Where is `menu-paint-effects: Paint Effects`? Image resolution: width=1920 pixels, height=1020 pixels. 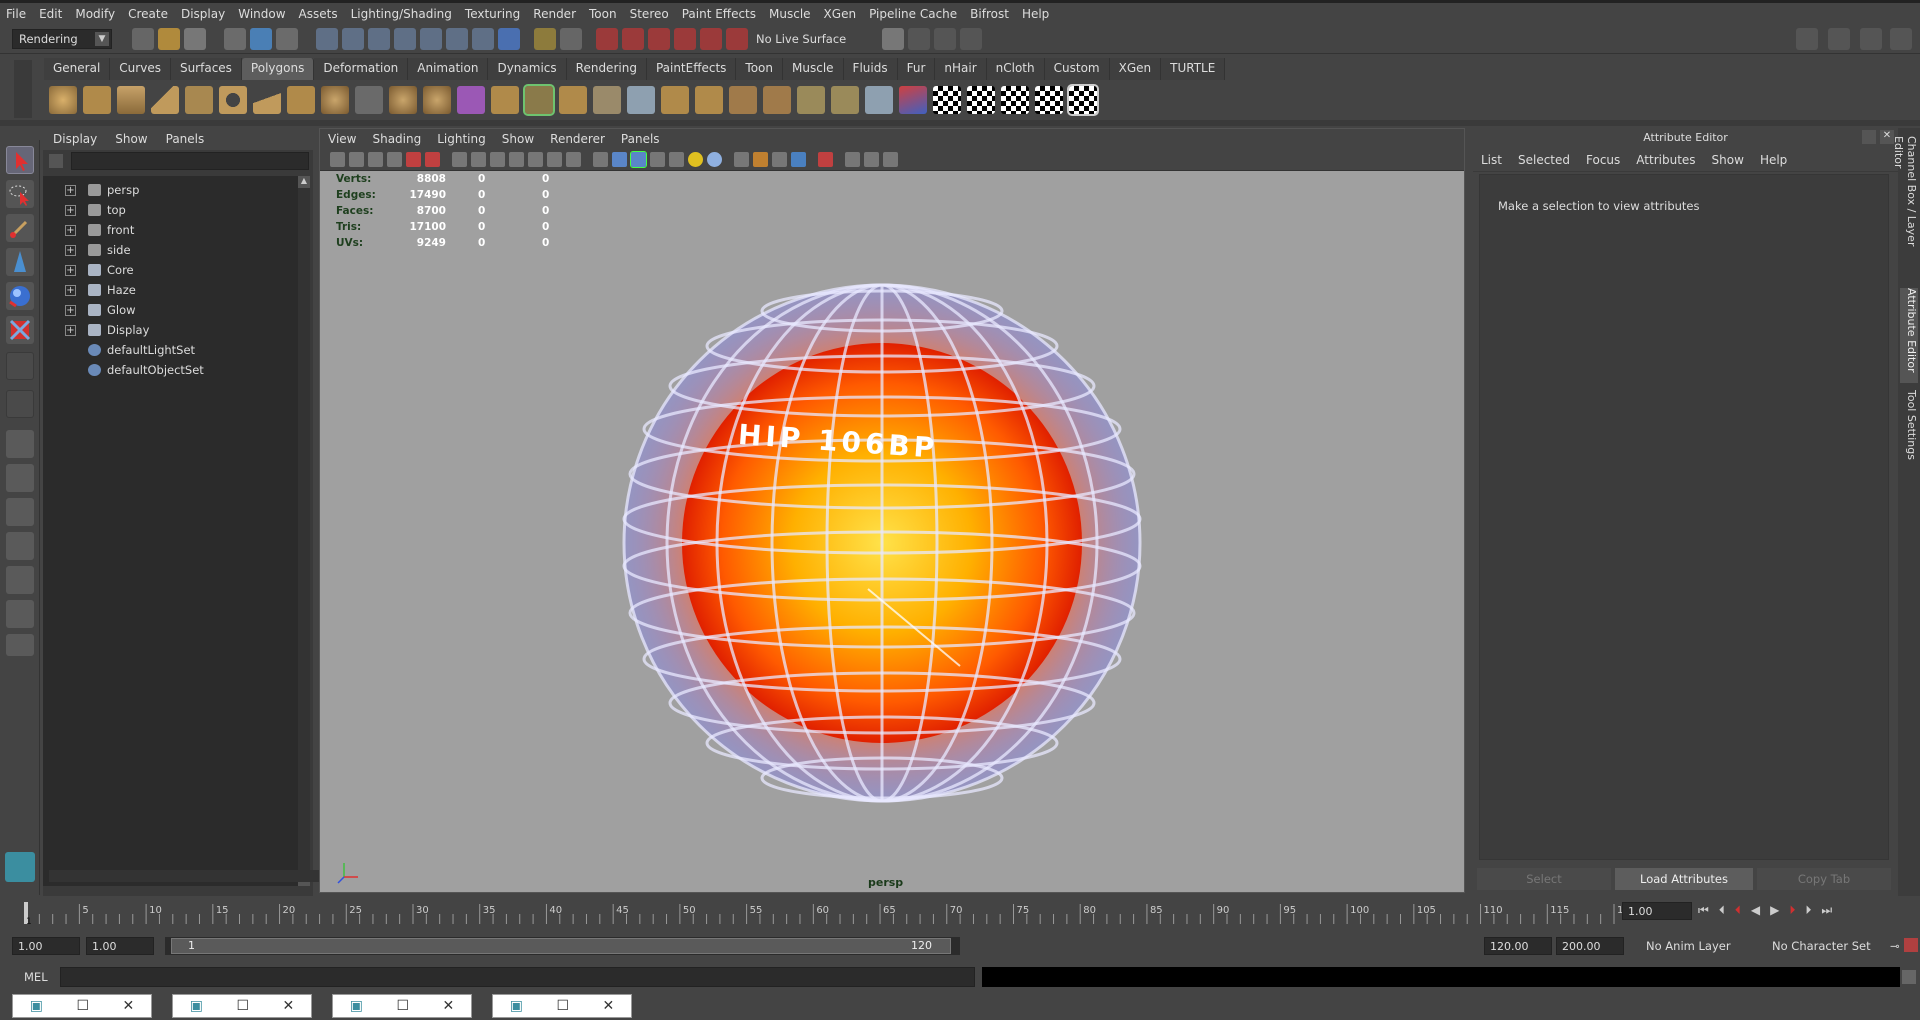
menu-paint-effects: Paint Effects is located at coordinates (719, 14).